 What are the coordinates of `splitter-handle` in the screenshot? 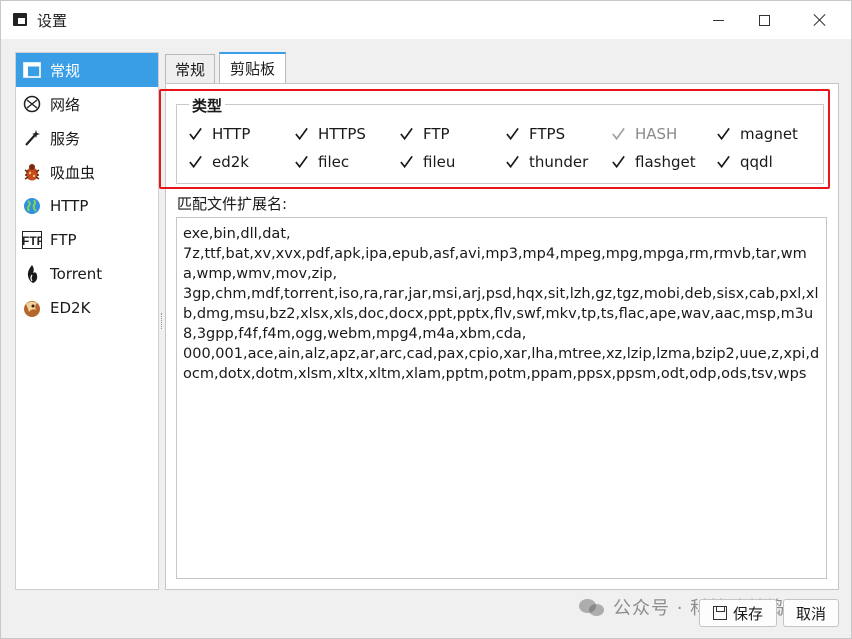 It's located at (162, 321).